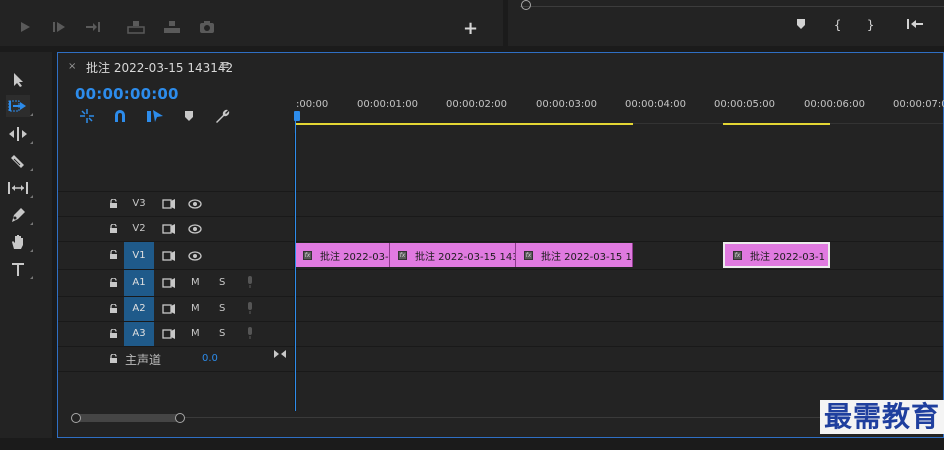  What do you see at coordinates (787, 257) in the screenshot?
I see `clip-label: 批注 2022-03-1` at bounding box center [787, 257].